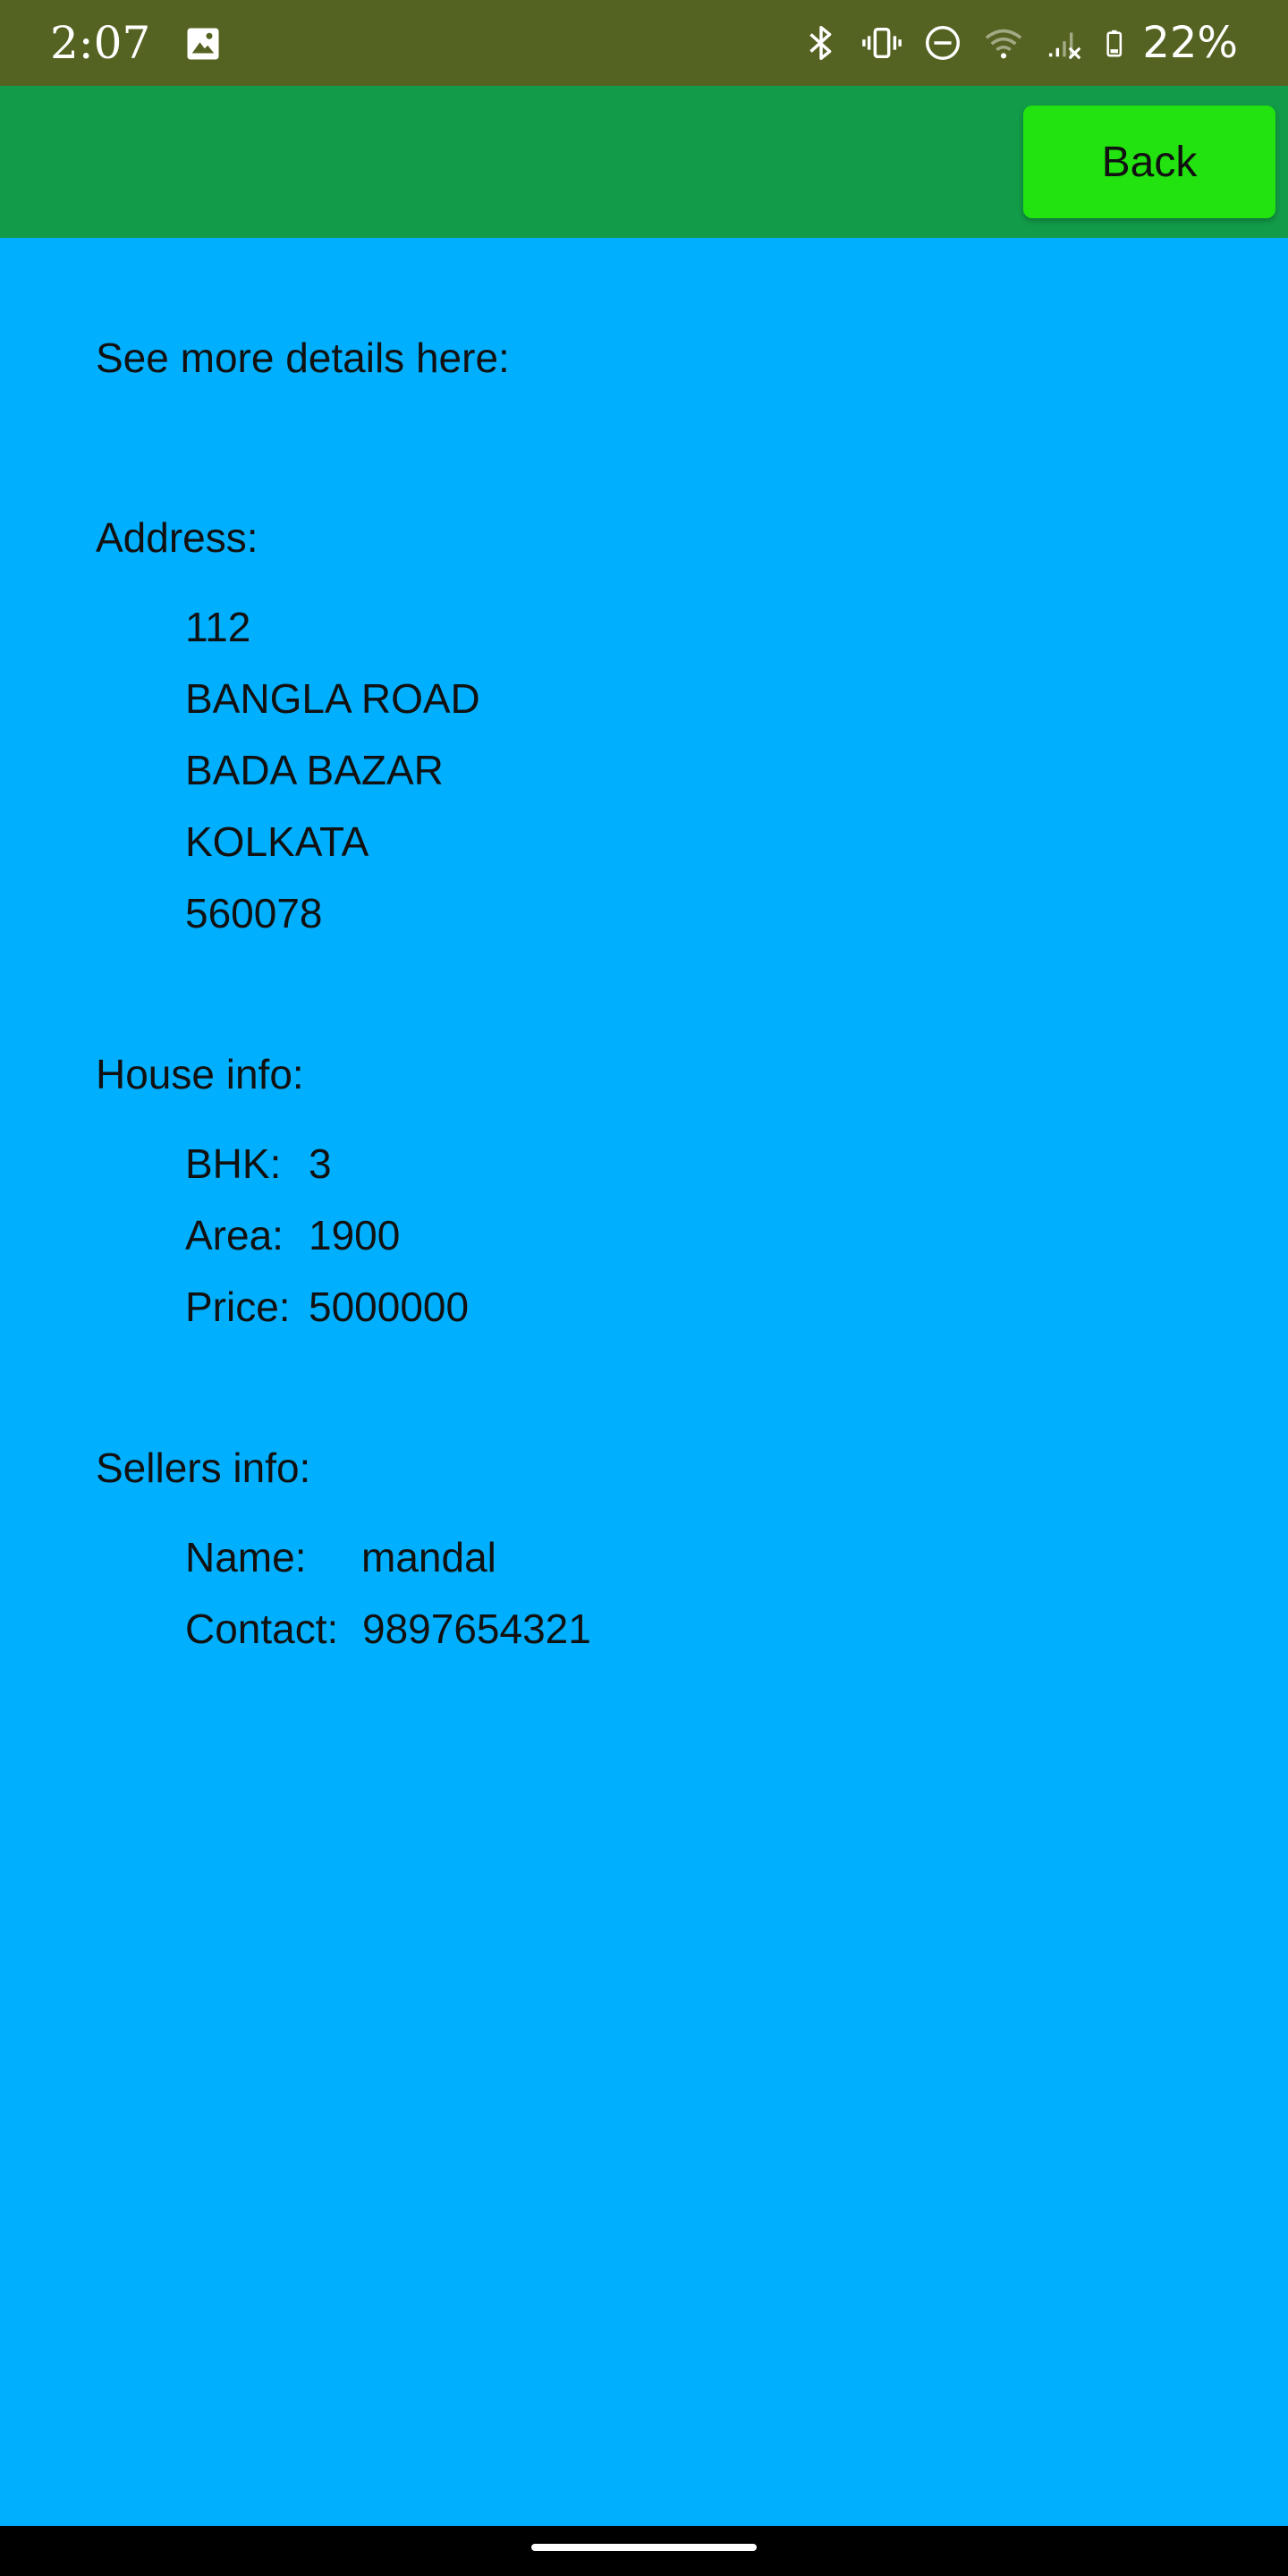  What do you see at coordinates (320, 1163) in the screenshot?
I see `bhk-value: 3` at bounding box center [320, 1163].